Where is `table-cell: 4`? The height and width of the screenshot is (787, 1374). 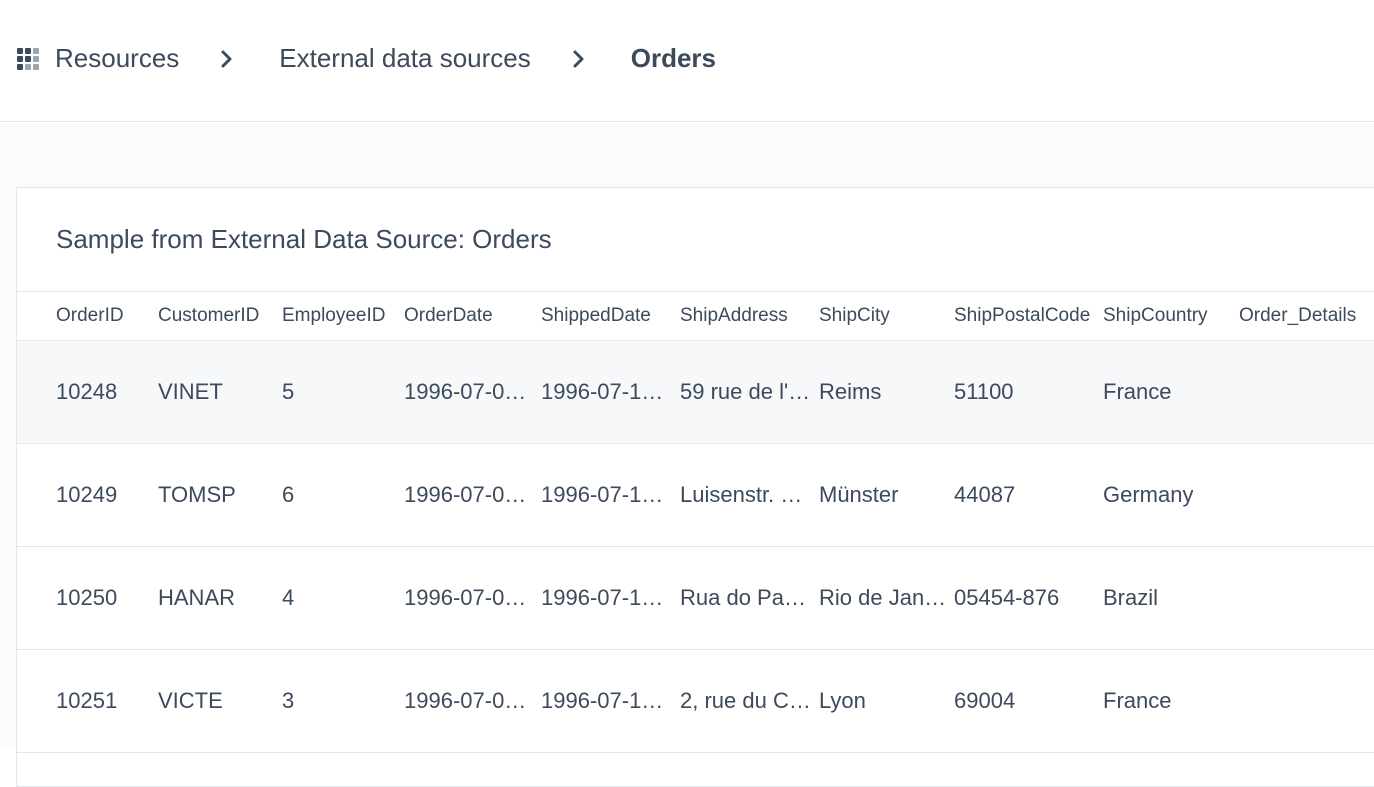
table-cell: 4 is located at coordinates (288, 597).